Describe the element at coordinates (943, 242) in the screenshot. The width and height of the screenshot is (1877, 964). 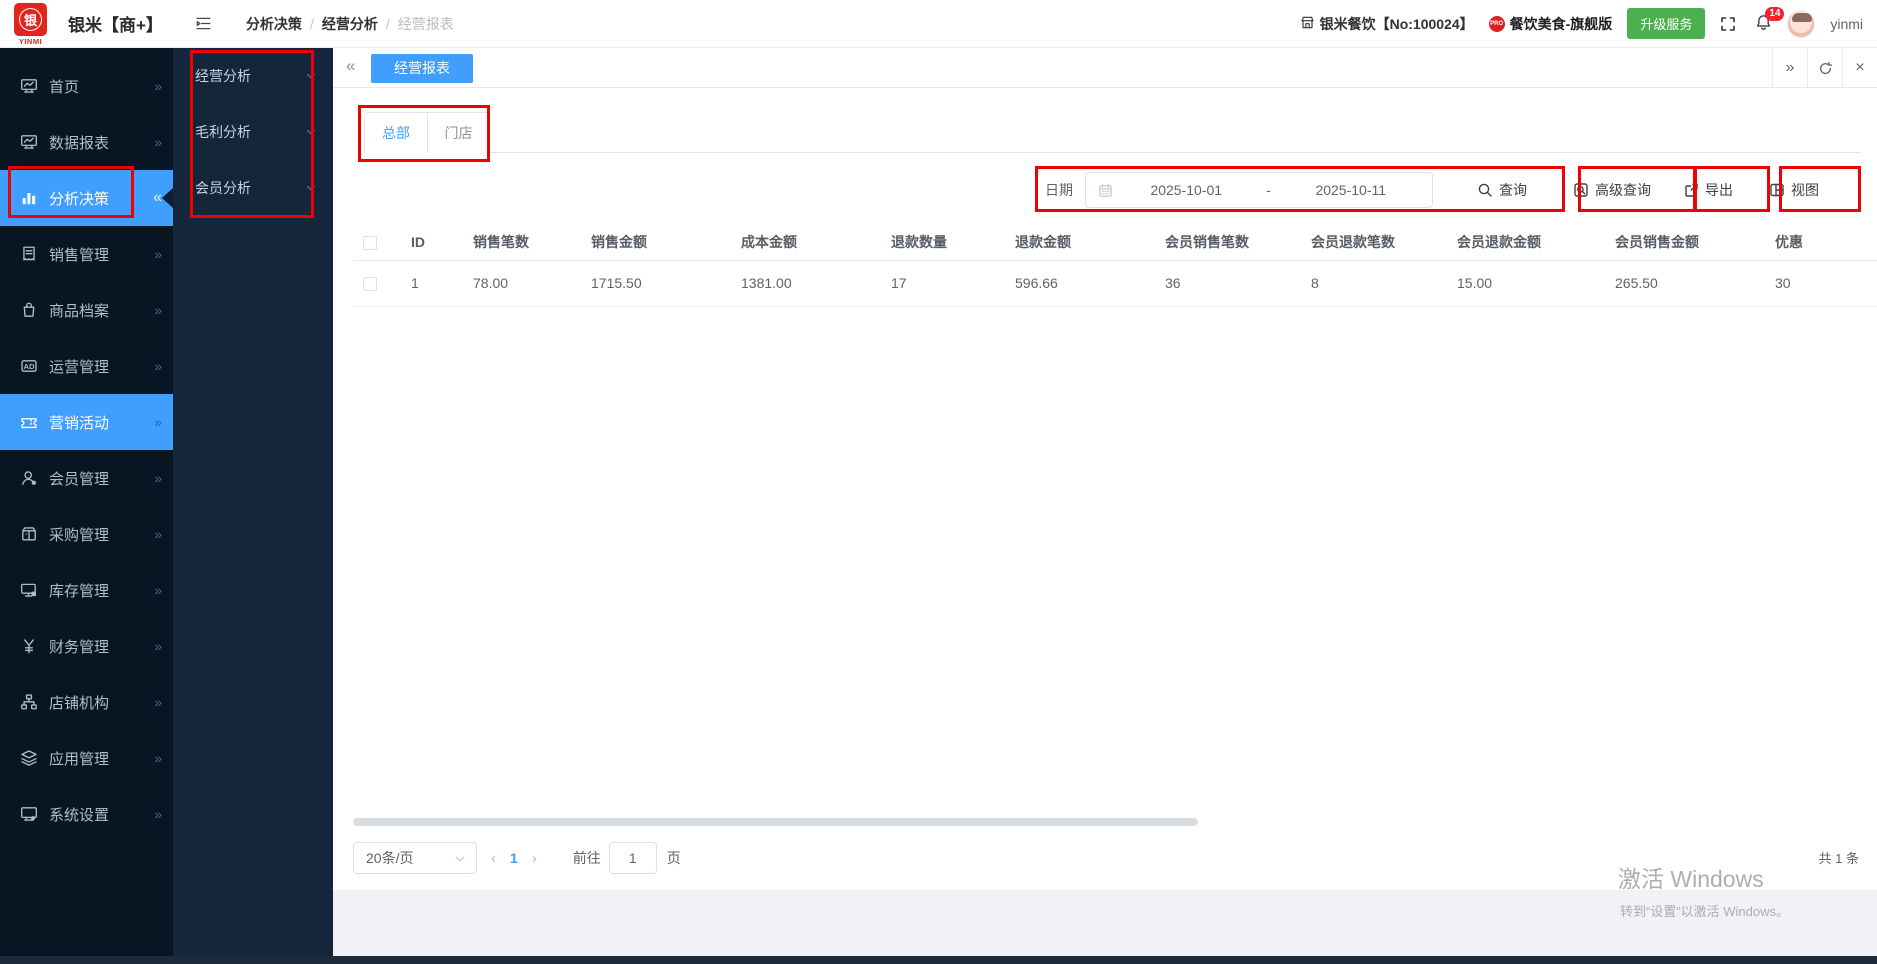
I see `column-header: 退款数量` at that location.